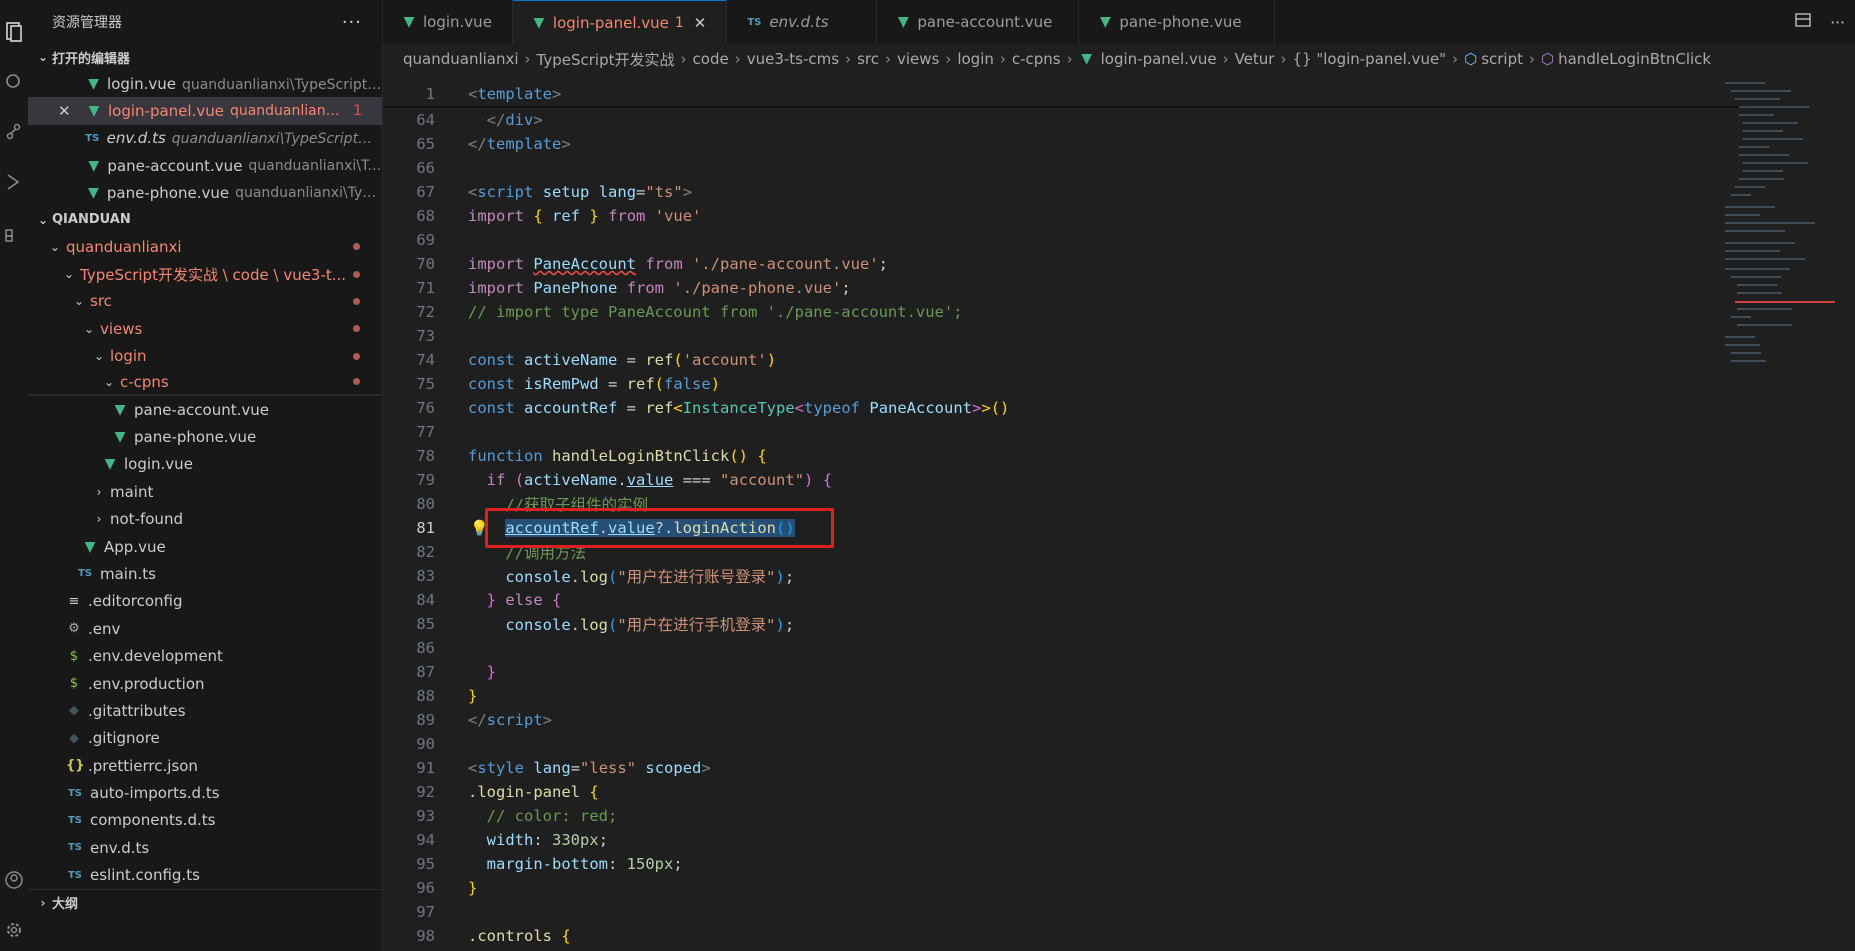  What do you see at coordinates (205, 246) in the screenshot?
I see `tree-folder: ⌄ quanduanlianxi` at bounding box center [205, 246].